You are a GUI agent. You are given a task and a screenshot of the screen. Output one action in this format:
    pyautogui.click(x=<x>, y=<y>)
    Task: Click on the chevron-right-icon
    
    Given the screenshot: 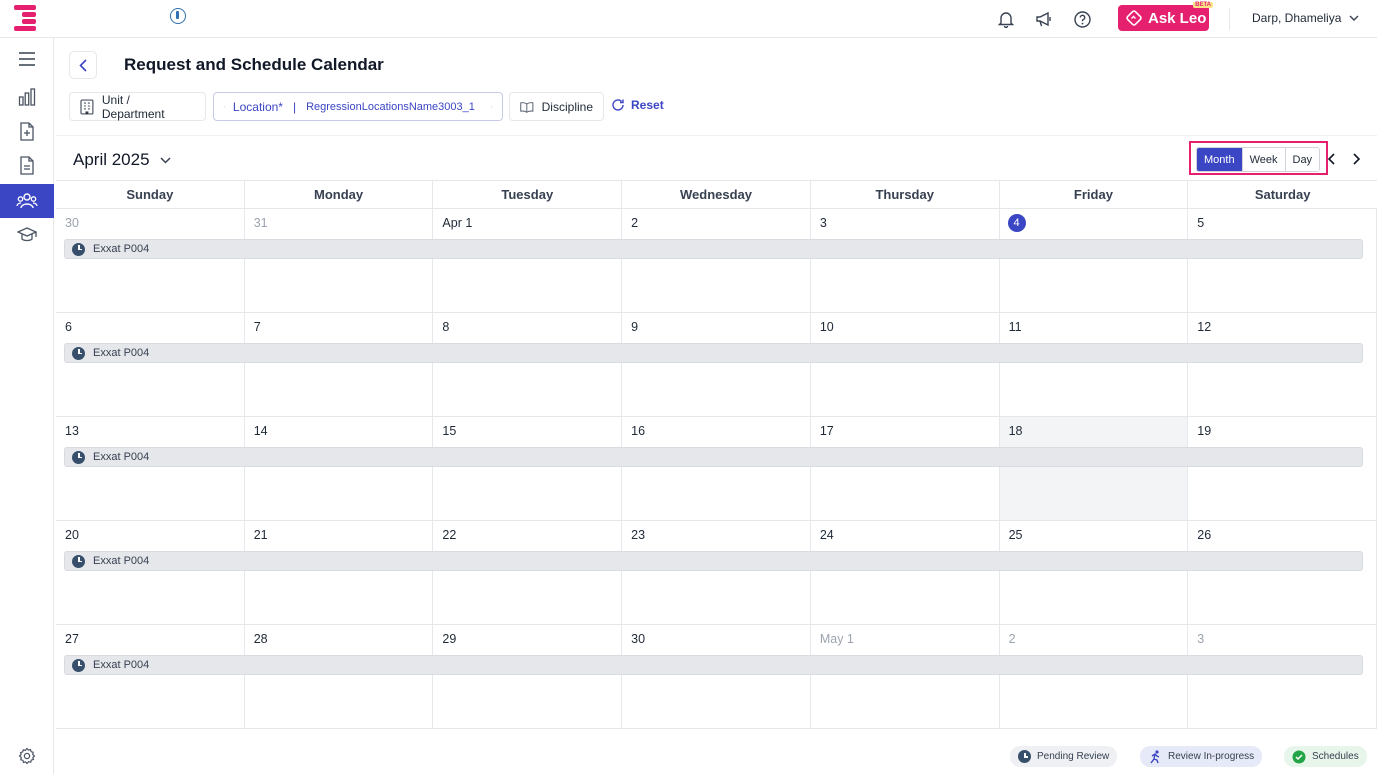 What is the action you would take?
    pyautogui.click(x=1356, y=159)
    